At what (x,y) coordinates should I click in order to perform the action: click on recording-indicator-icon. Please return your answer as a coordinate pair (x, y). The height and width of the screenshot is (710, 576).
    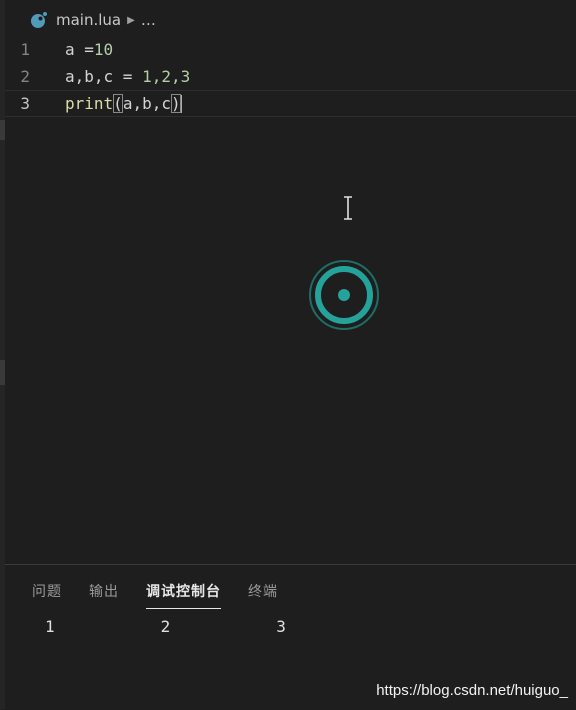
    Looking at the image, I should click on (344, 295).